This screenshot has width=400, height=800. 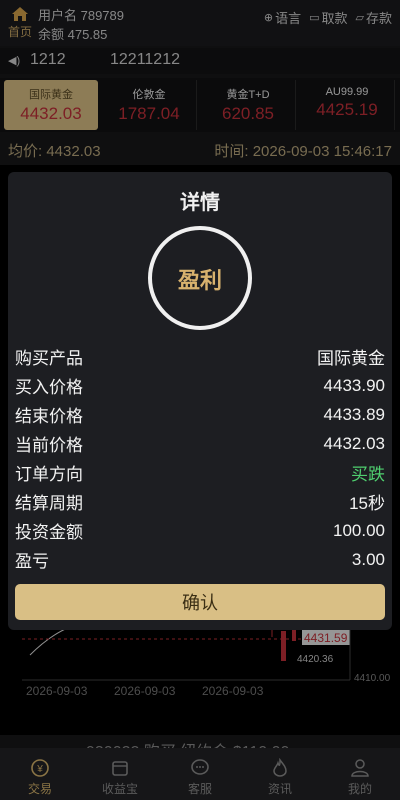 What do you see at coordinates (200, 530) in the screenshot?
I see `detail-row: 投资金额 100.00` at bounding box center [200, 530].